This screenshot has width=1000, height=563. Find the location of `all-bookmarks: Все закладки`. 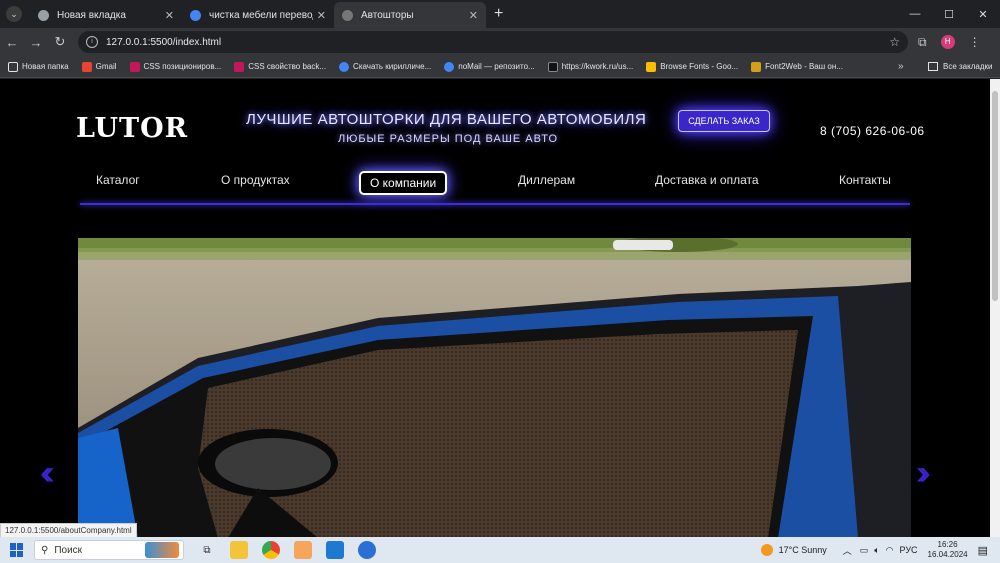

all-bookmarks: Все закладки is located at coordinates (960, 66).